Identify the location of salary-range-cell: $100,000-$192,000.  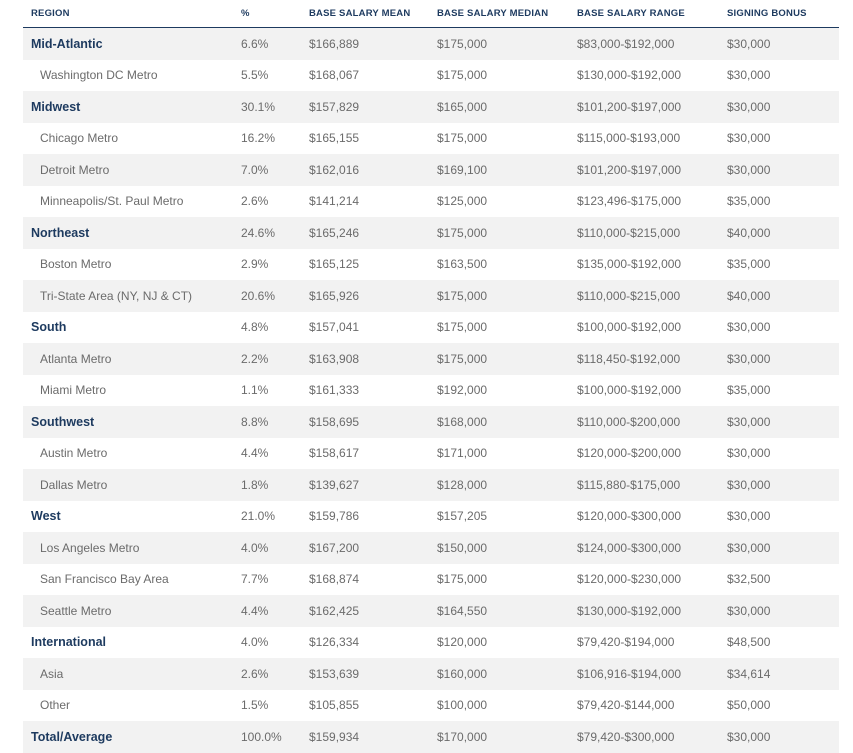
(629, 390).